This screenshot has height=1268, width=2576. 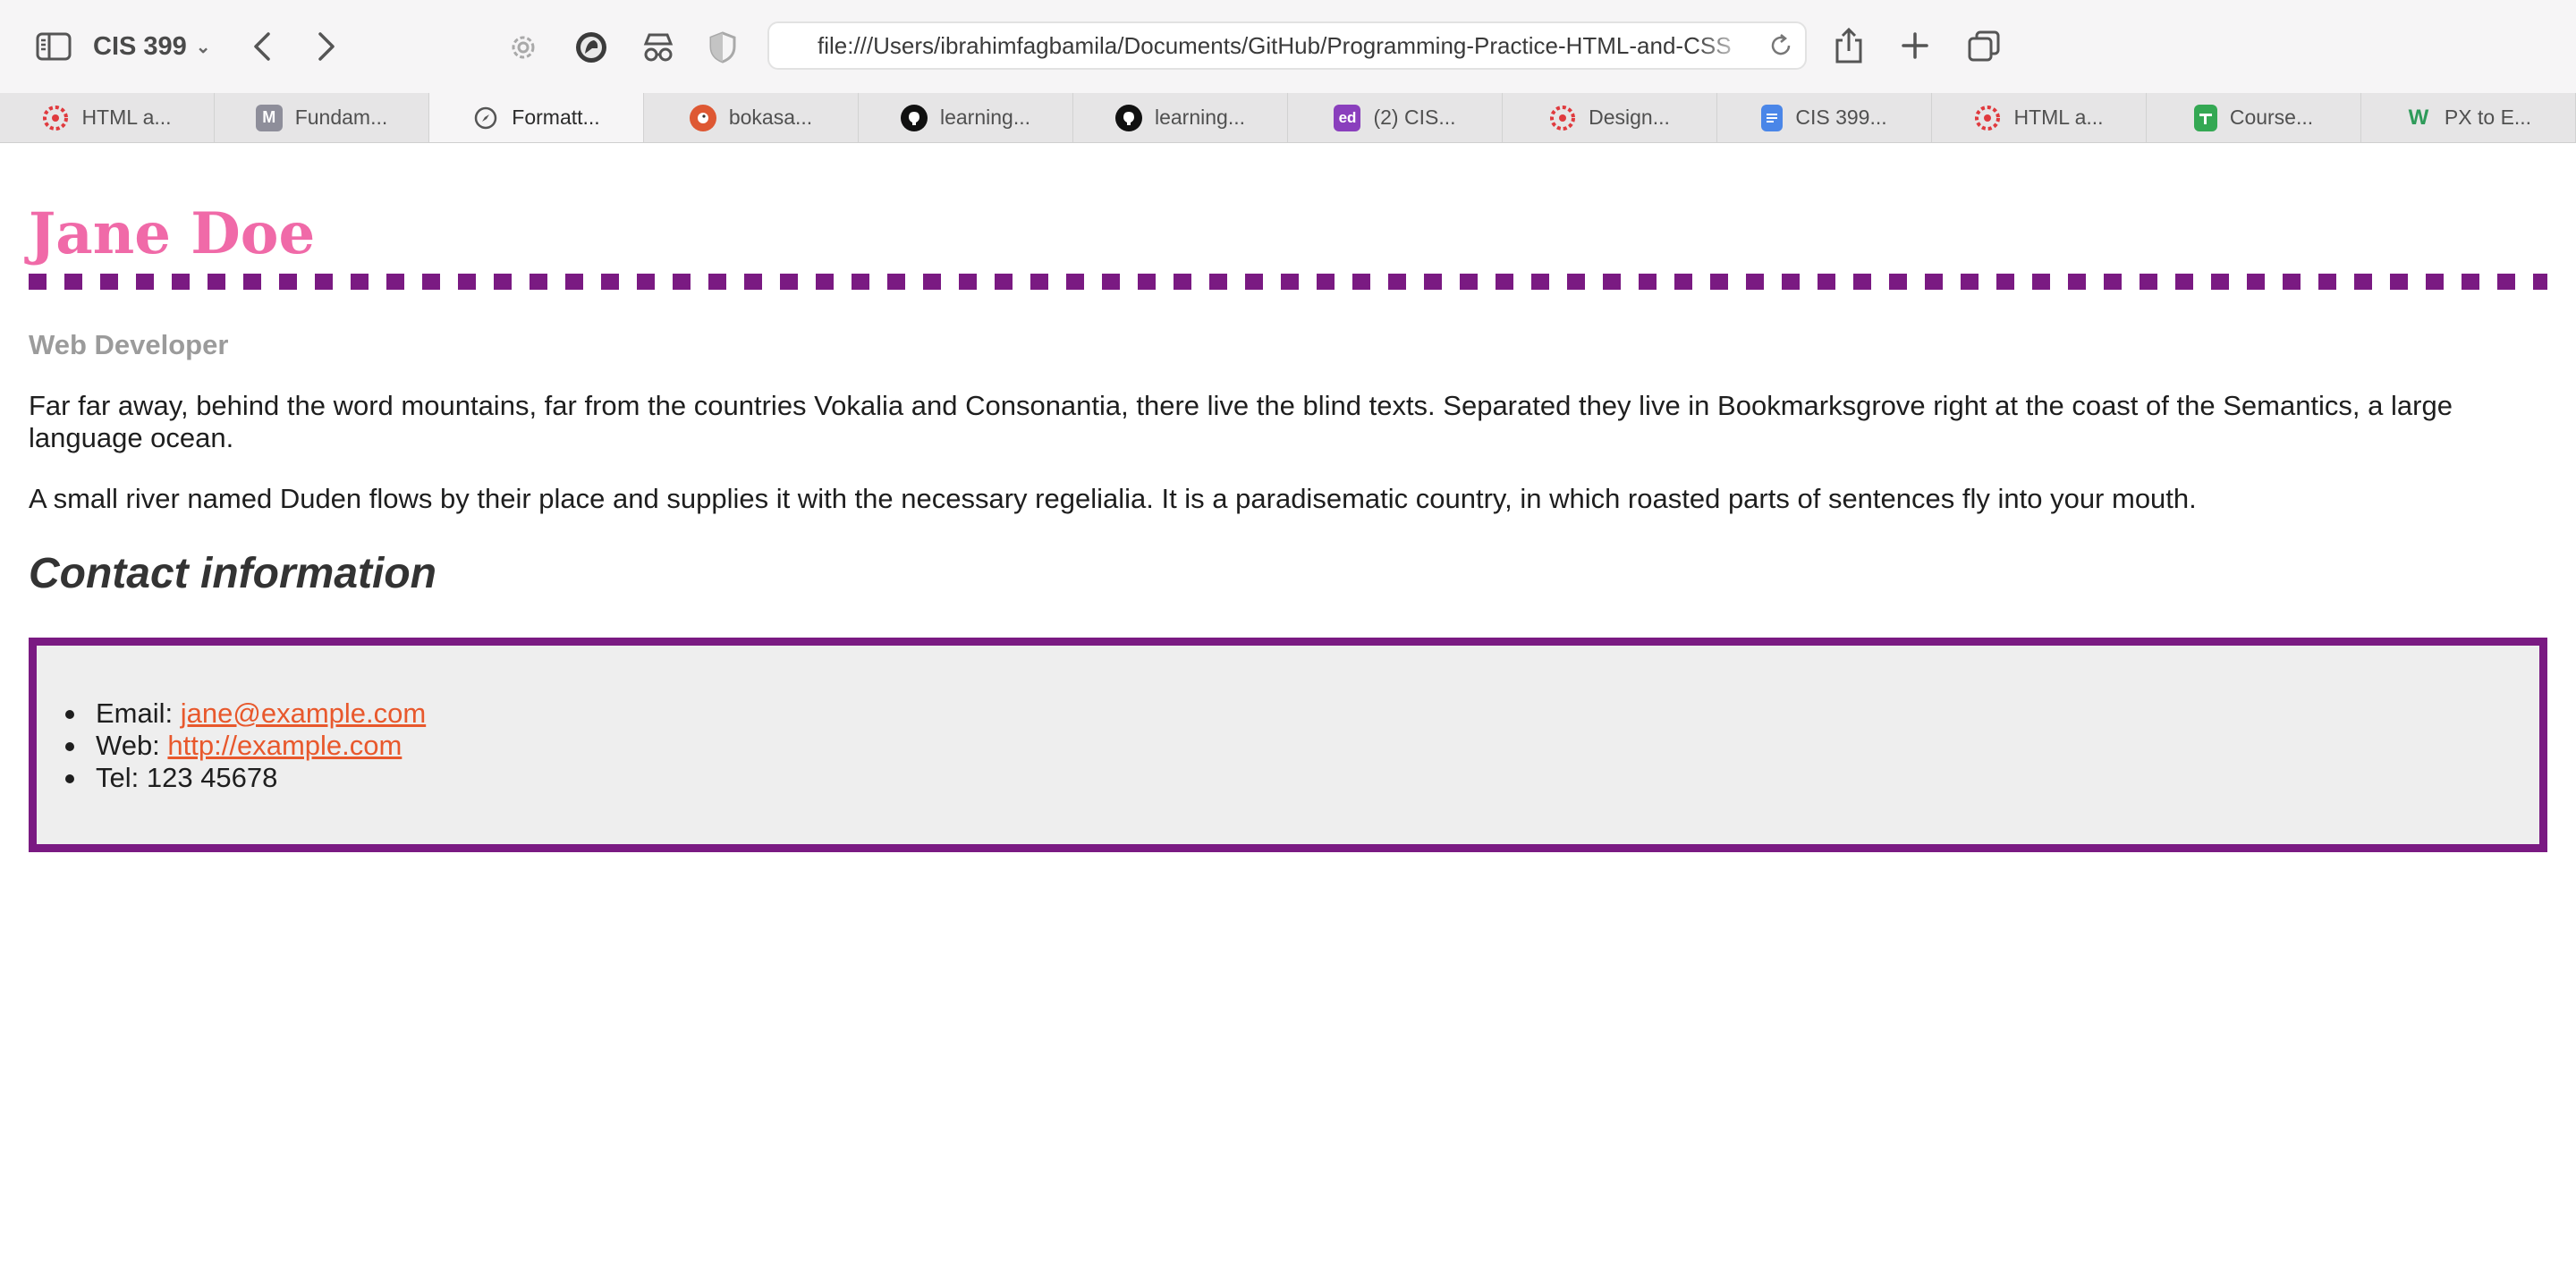 I want to click on share-icon, so click(x=1848, y=45).